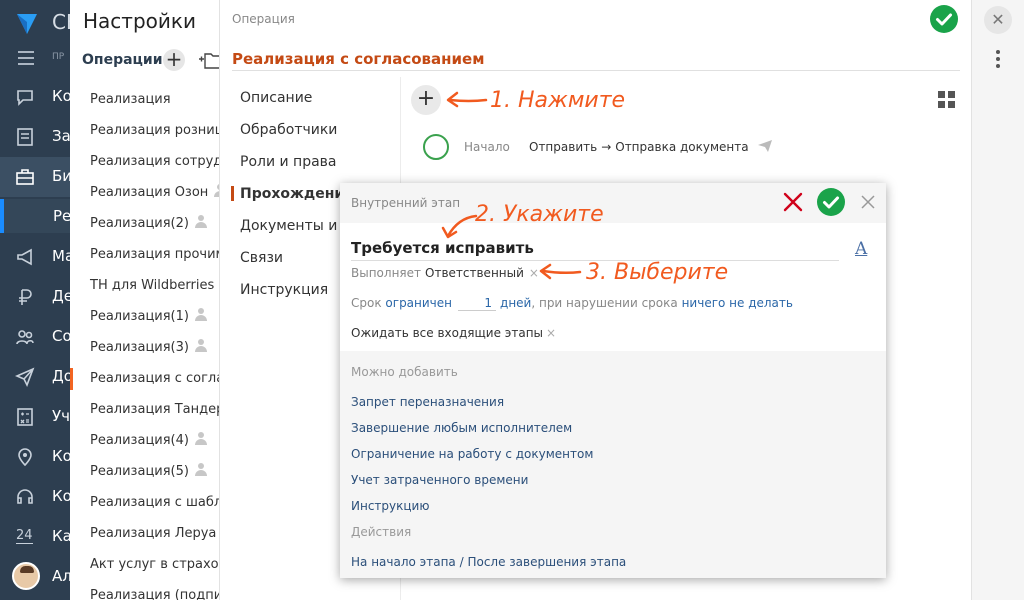 Image resolution: width=1024 pixels, height=600 pixels. What do you see at coordinates (26, 60) in the screenshot?
I see `hamburger-icon` at bounding box center [26, 60].